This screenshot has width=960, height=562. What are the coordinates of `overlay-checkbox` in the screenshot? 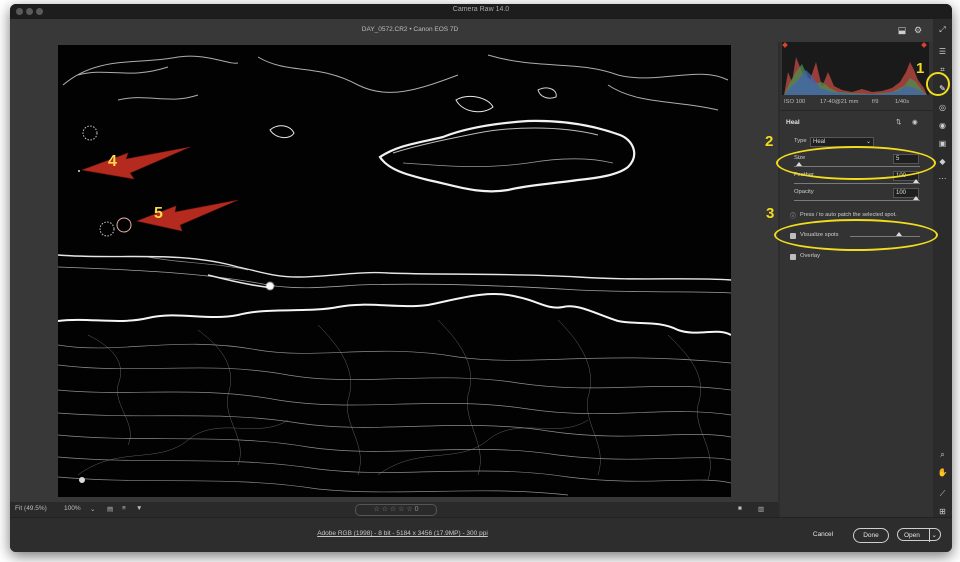 It's located at (793, 257).